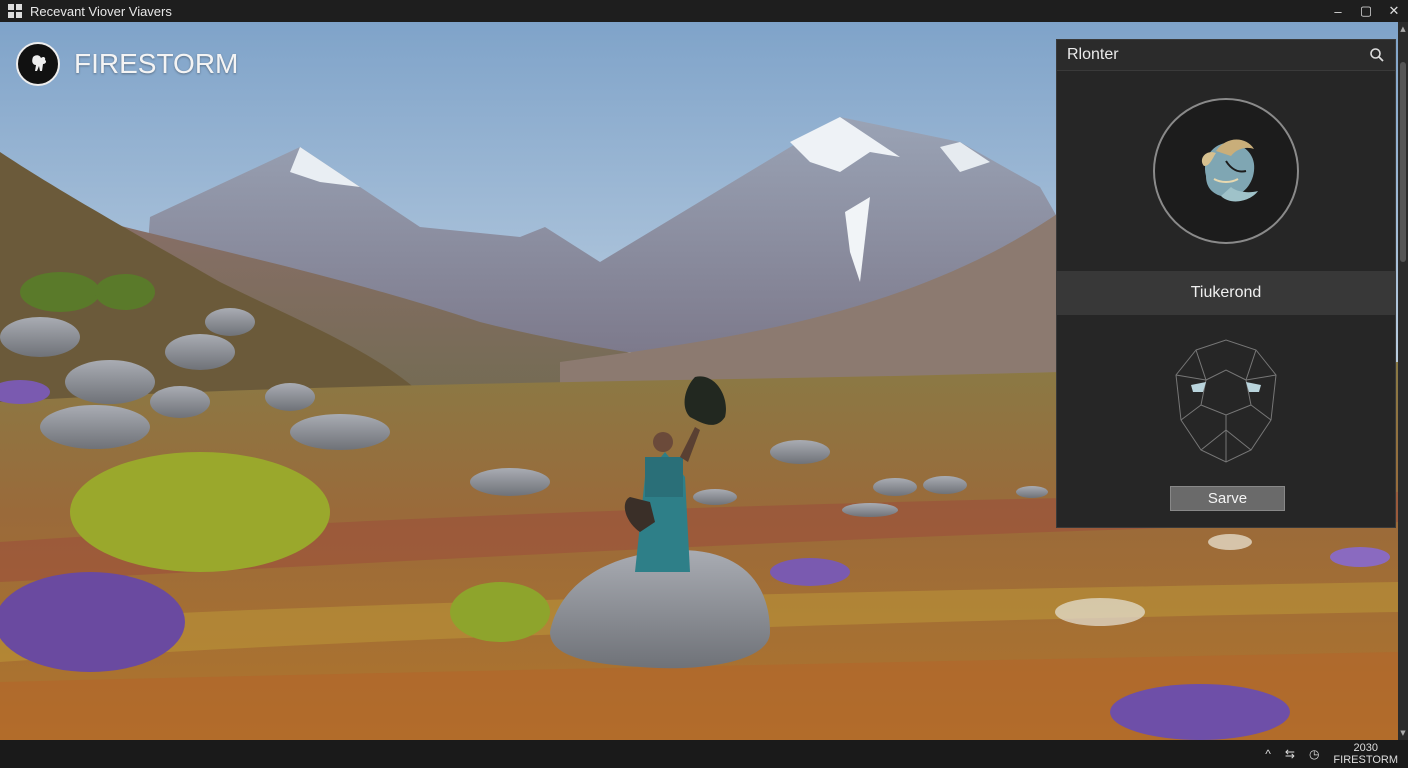 The image size is (1408, 768). I want to click on window-titlebar: Recevant Viover Viavers – ▢ ✕, so click(704, 11).